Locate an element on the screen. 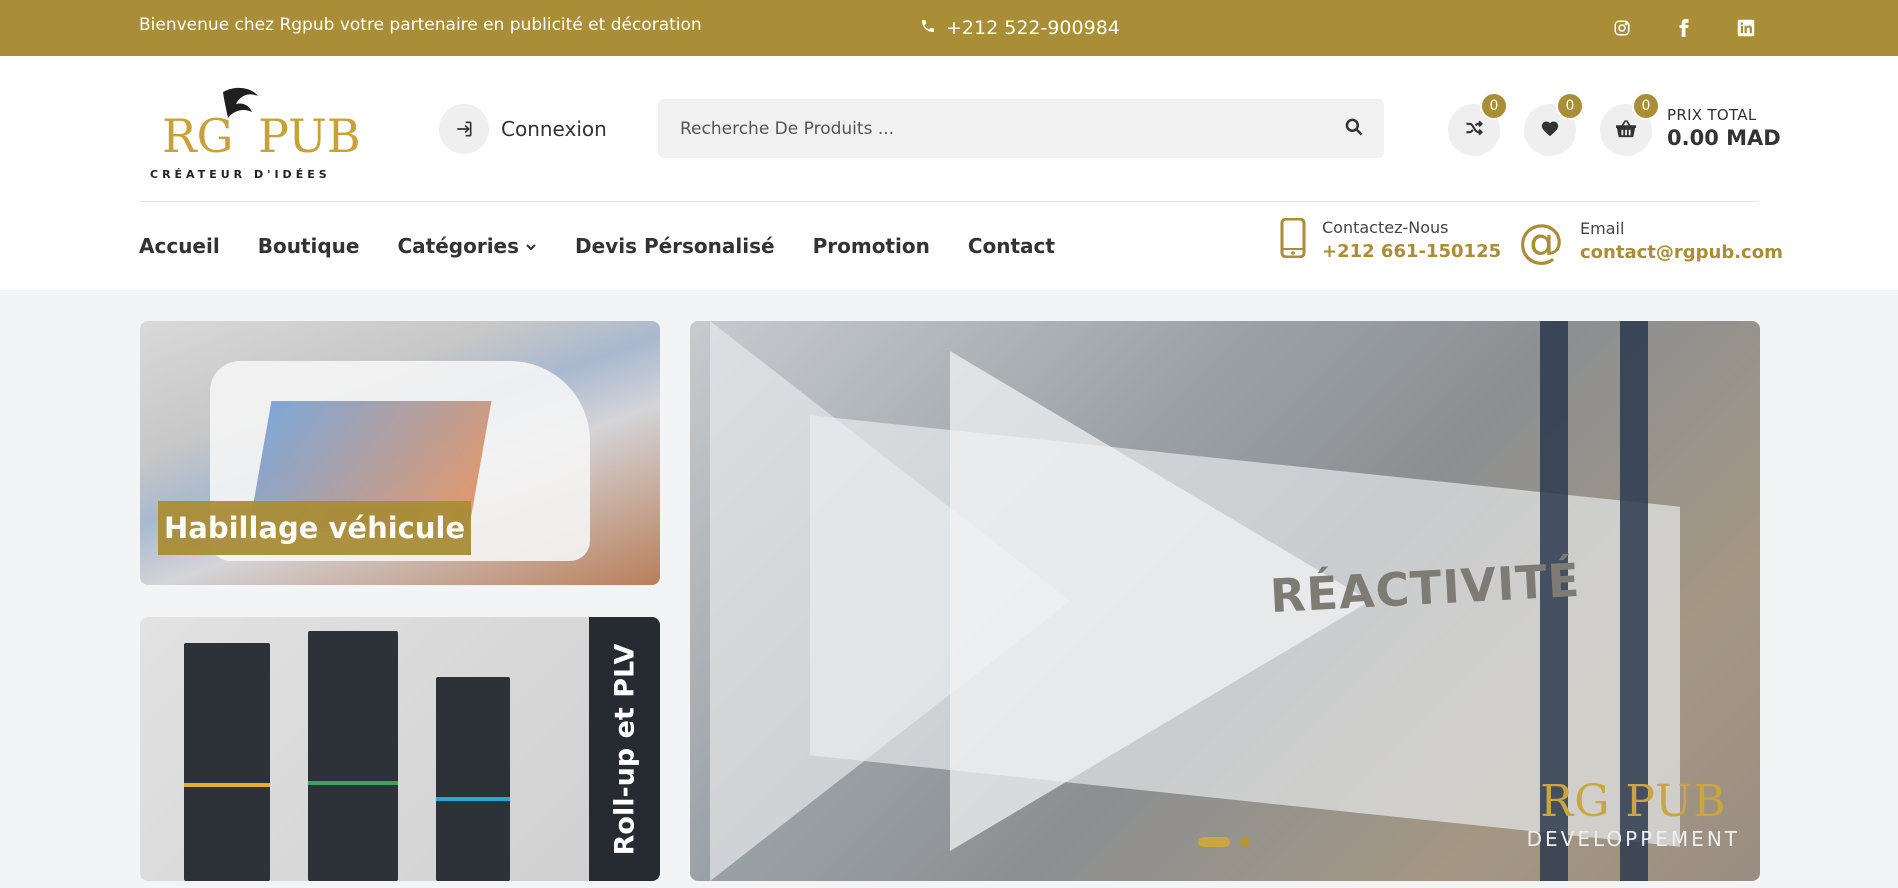  nav-item-devis: Devis Pérsonalisé is located at coordinates (675, 246).